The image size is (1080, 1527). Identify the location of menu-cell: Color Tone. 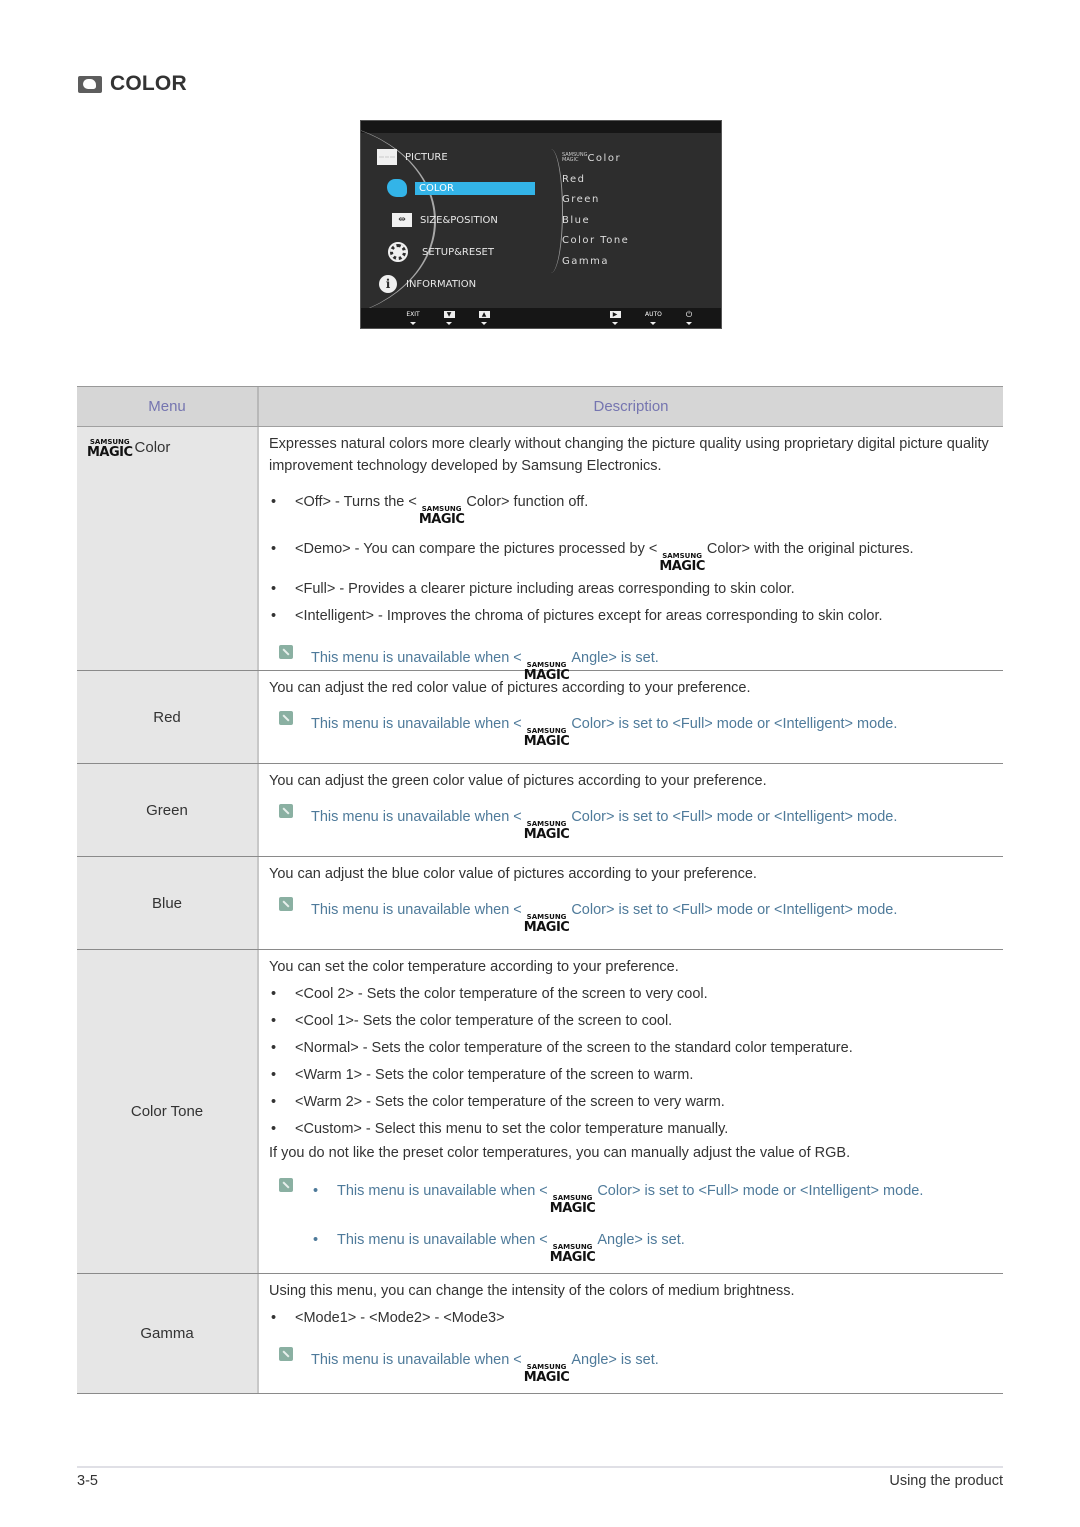
(168, 1111).